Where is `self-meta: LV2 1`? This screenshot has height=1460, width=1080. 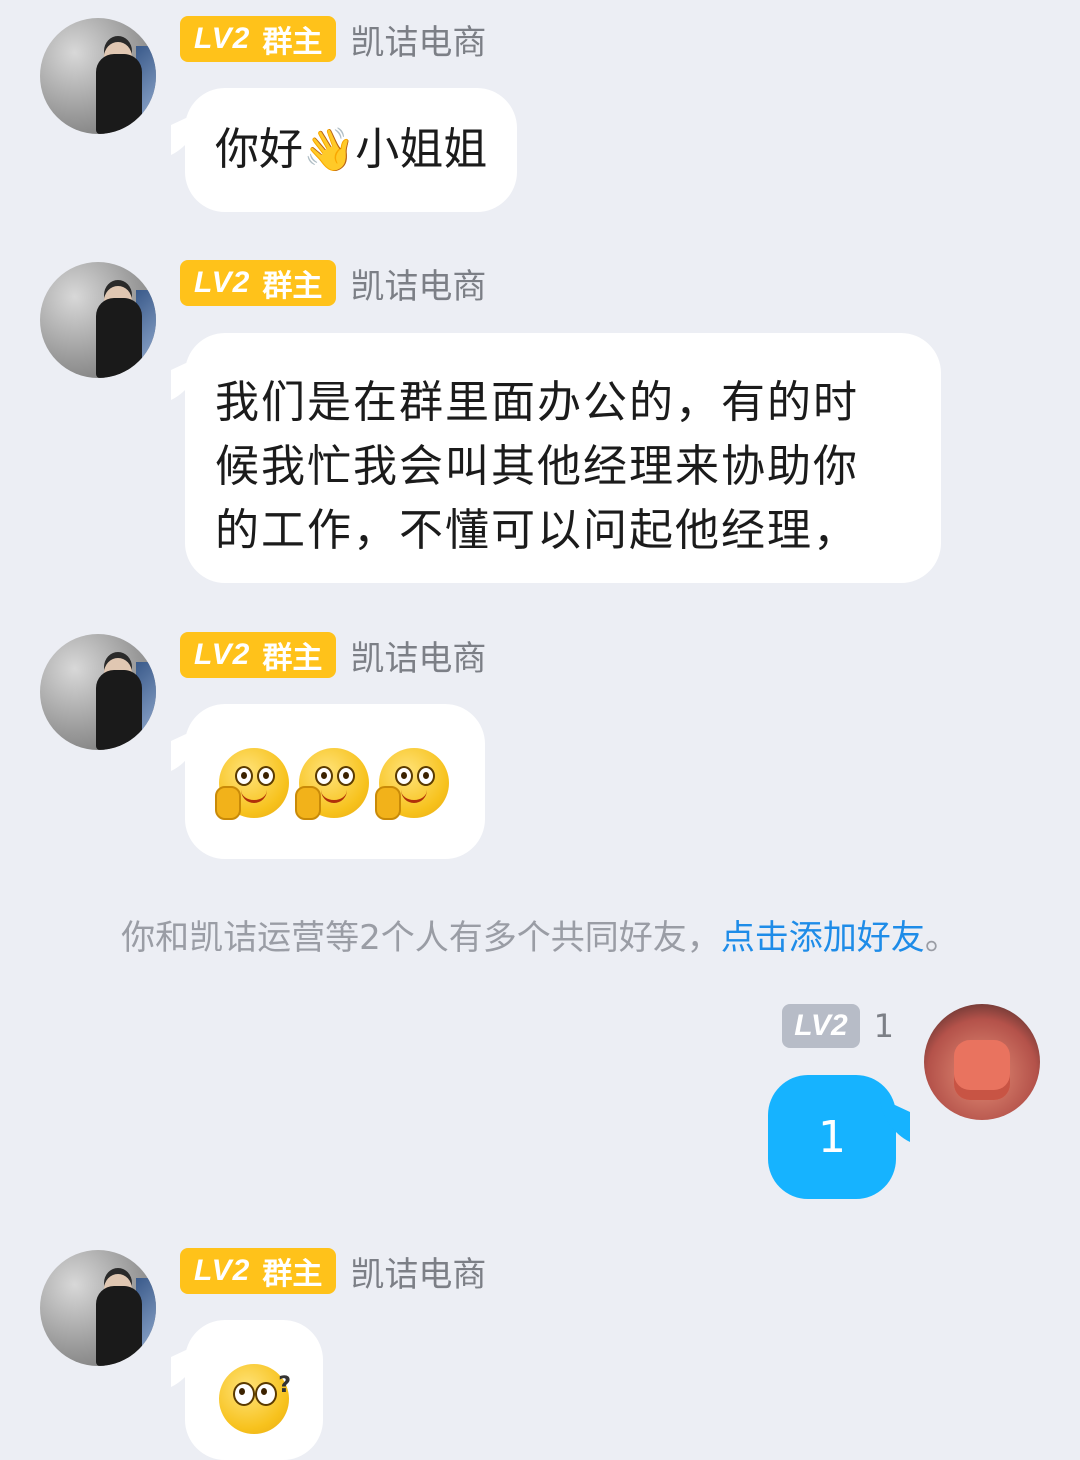
self-meta: LV2 1 is located at coordinates (838, 1026).